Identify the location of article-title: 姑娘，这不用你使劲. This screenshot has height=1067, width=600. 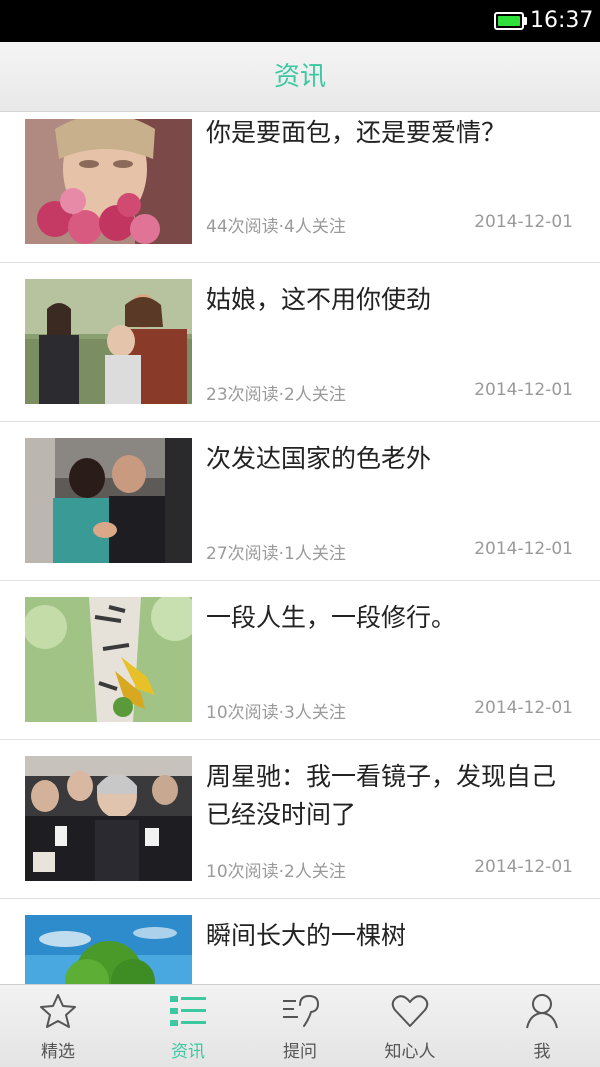
(391, 300).